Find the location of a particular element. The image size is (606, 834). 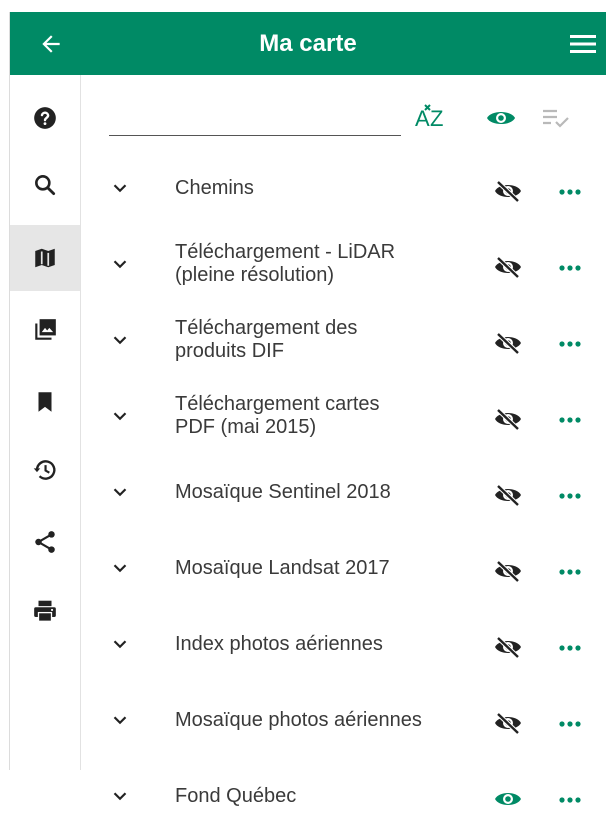

map-icon is located at coordinates (45, 258).